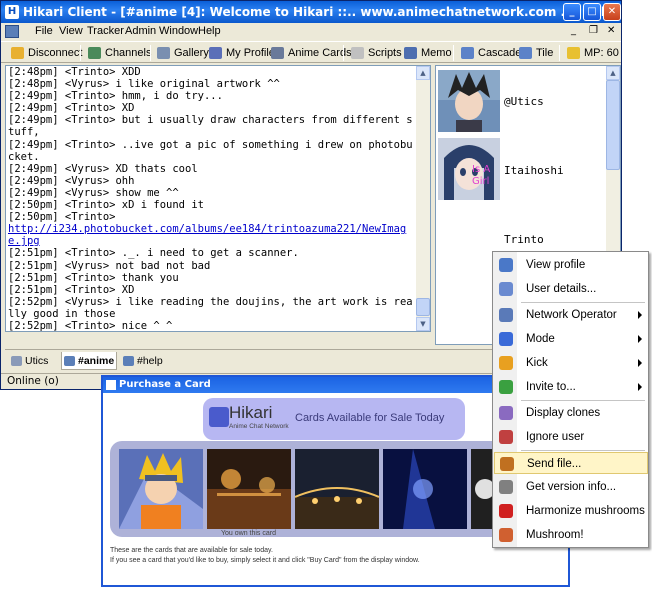 This screenshot has height=592, width=652. What do you see at coordinates (506, 511) in the screenshot?
I see `heart-icon` at bounding box center [506, 511].